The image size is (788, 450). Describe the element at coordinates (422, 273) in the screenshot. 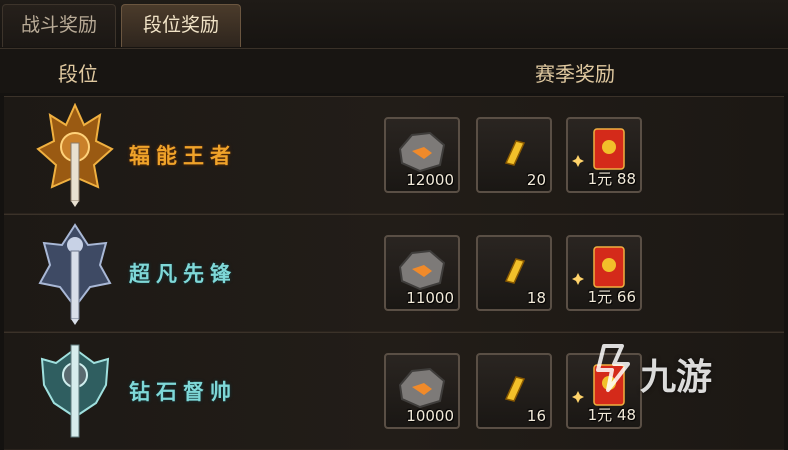

I see `reward-slot-ore: 11000` at that location.